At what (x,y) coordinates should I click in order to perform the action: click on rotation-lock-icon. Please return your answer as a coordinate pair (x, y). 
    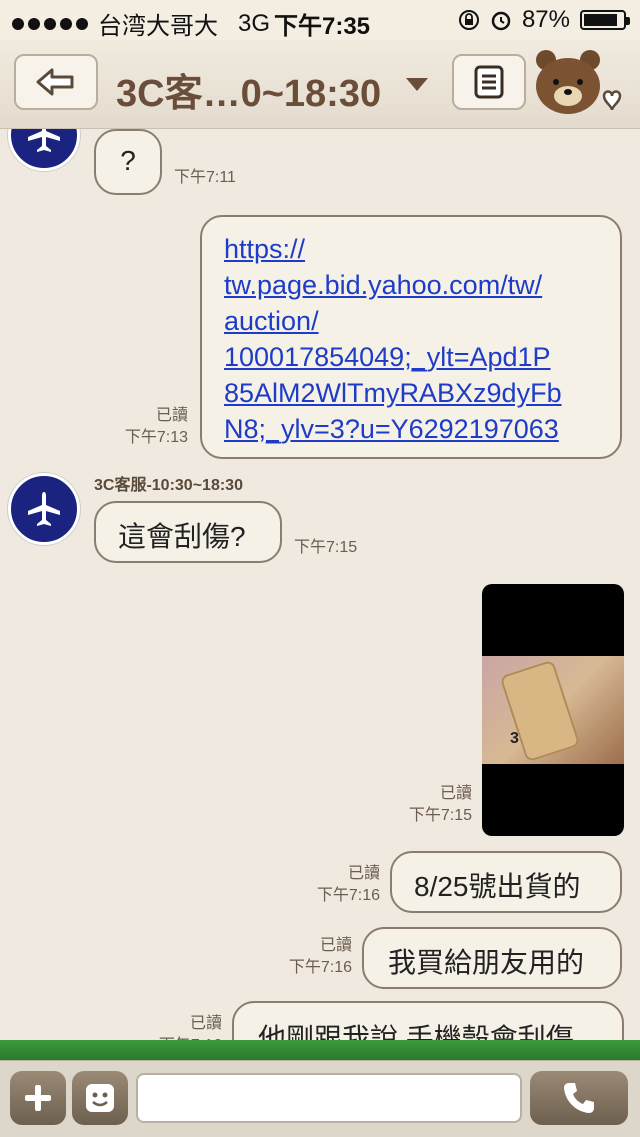
    Looking at the image, I should click on (468, 20).